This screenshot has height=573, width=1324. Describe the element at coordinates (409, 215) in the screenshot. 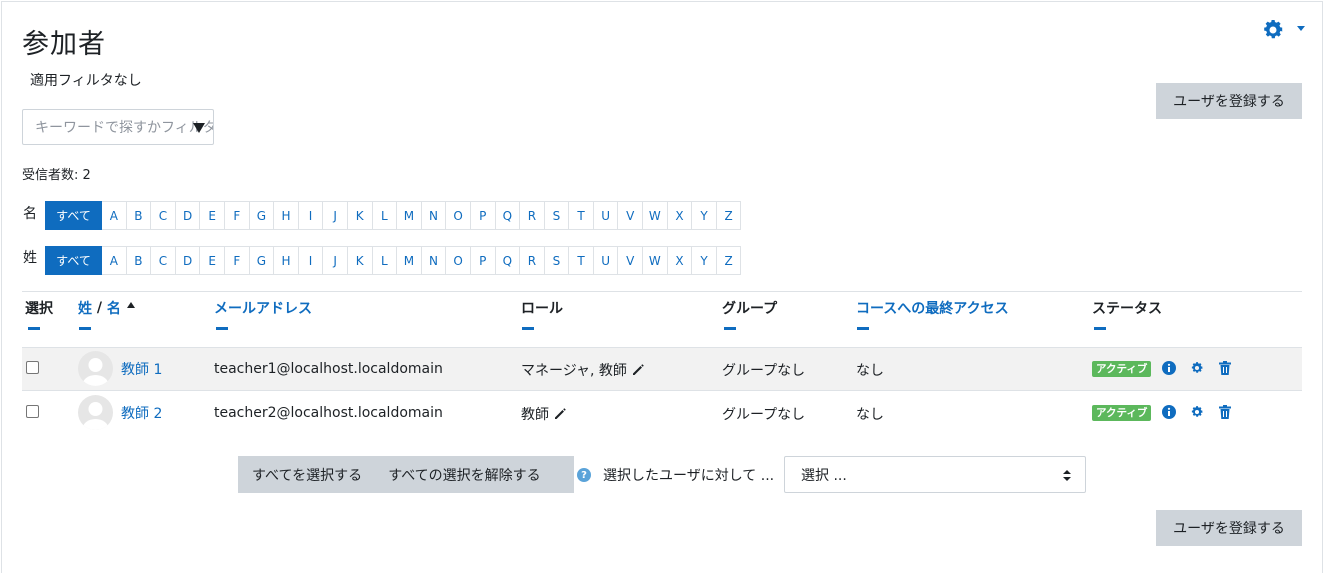

I see `first-name-initial-m: M` at that location.